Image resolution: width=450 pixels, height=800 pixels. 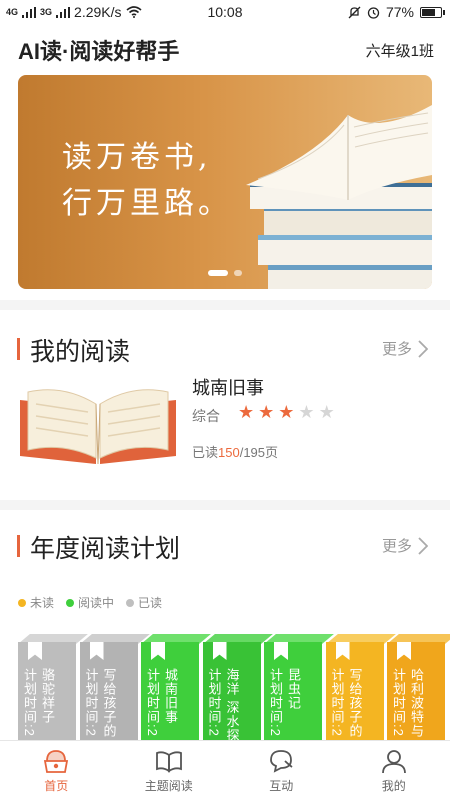 What do you see at coordinates (218, 273) in the screenshot?
I see `carousel-dot-active` at bounding box center [218, 273].